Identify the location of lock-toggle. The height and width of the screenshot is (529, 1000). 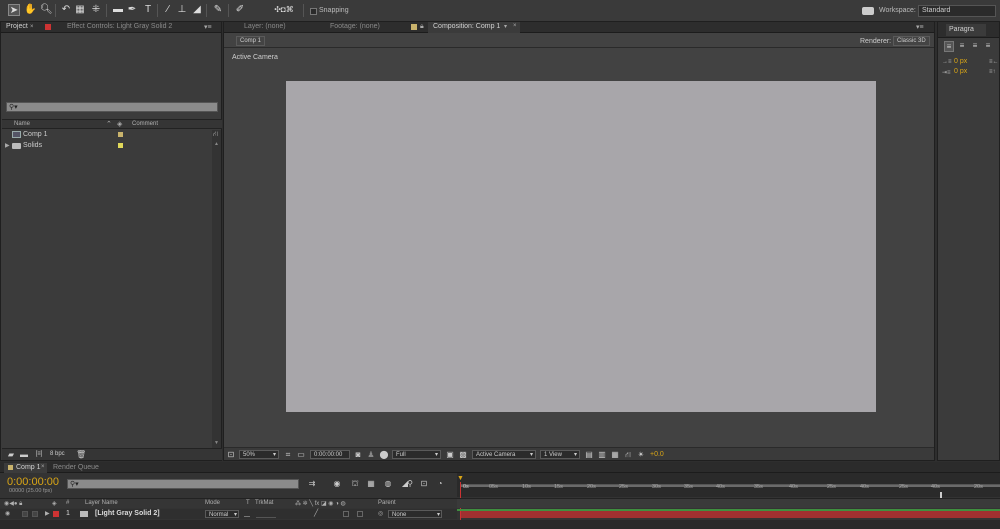
(35, 514).